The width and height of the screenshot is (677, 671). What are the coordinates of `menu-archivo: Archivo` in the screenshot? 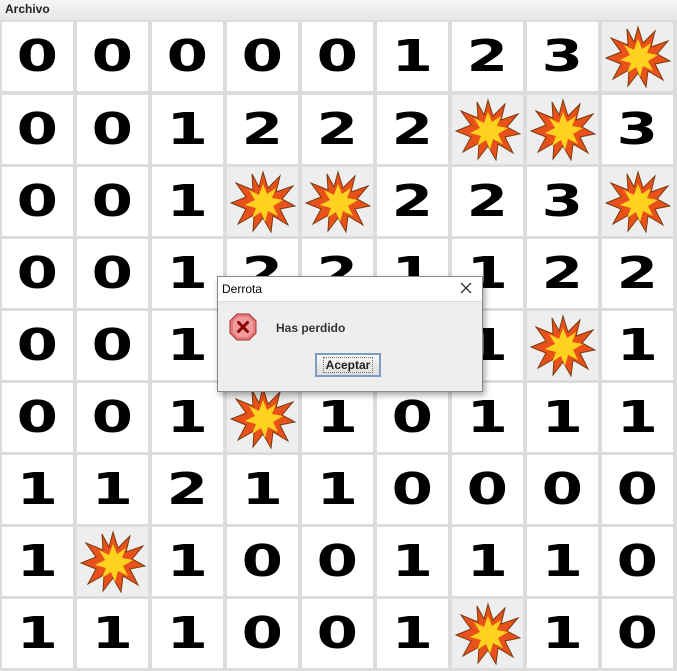 It's located at (27, 9).